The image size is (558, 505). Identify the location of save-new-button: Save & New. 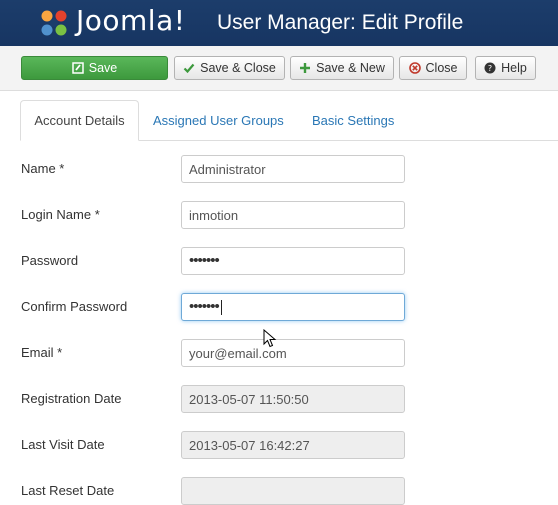
(342, 68).